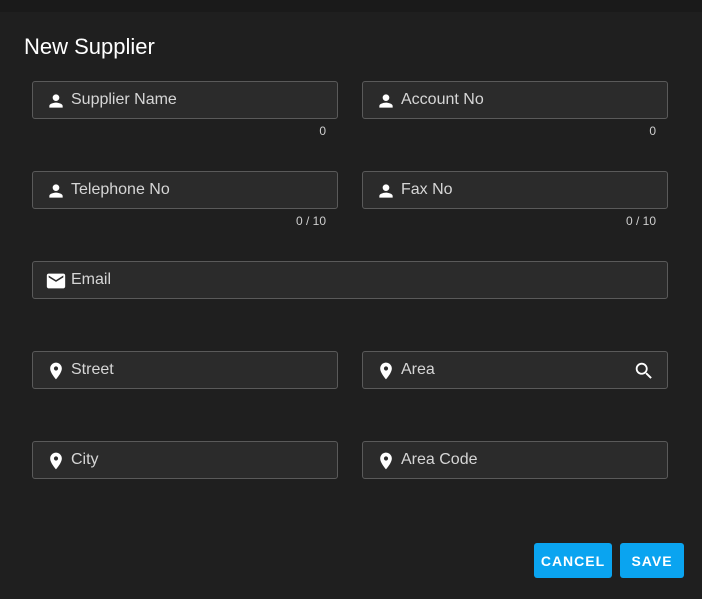 This screenshot has width=702, height=599. What do you see at coordinates (56, 281) in the screenshot?
I see `mail-icon` at bounding box center [56, 281].